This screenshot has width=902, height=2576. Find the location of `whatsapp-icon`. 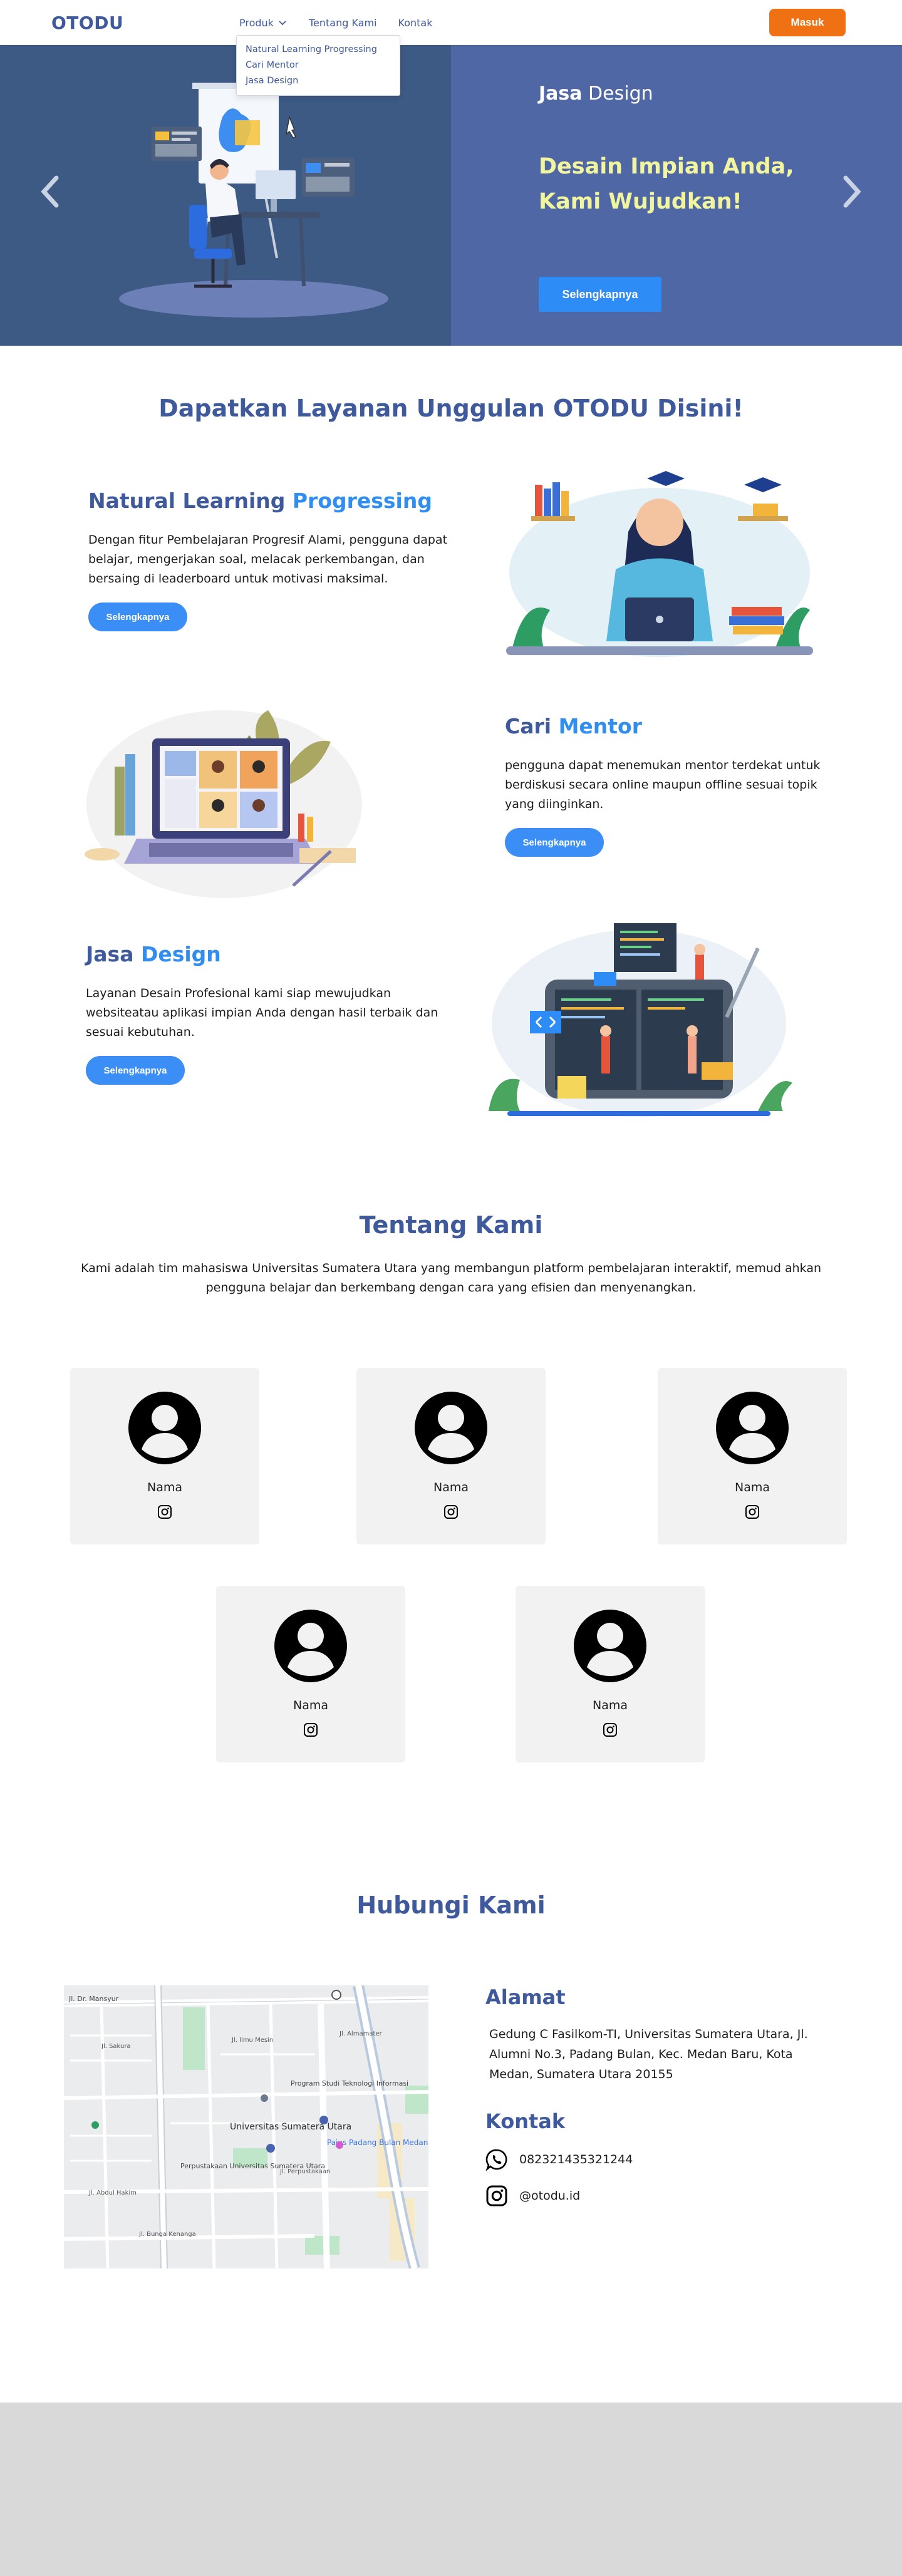

whatsapp-icon is located at coordinates (496, 2160).